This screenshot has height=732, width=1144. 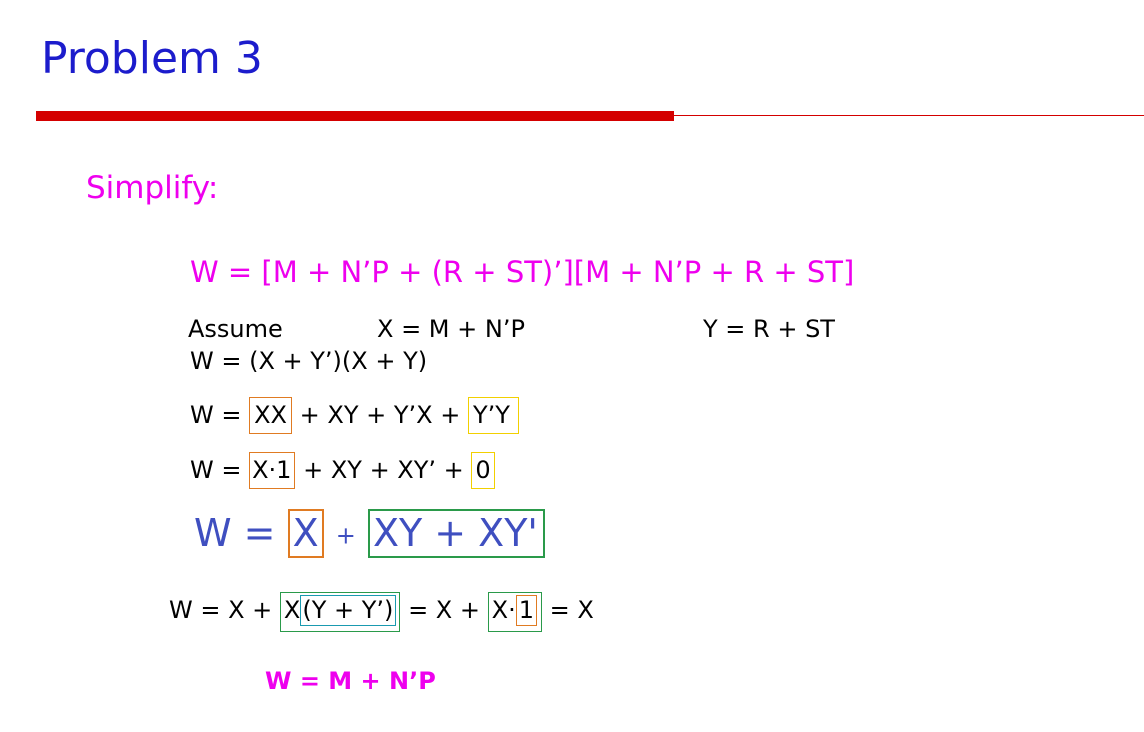 I want to click on complement-sum-box: (Y + Y’), so click(x=348, y=610).